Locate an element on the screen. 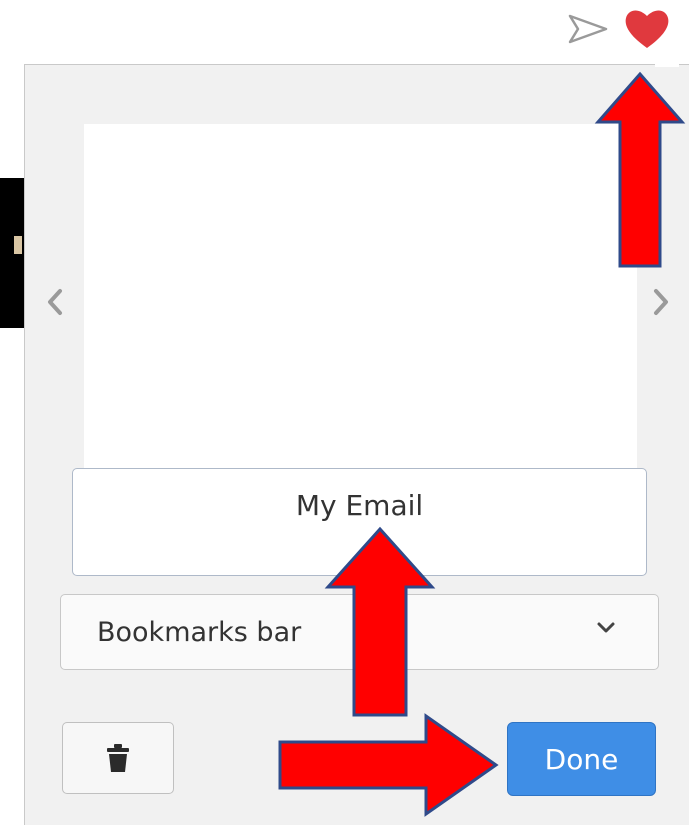 Image resolution: width=689 pixels, height=825 pixels. done-button-label: Done is located at coordinates (581, 759).